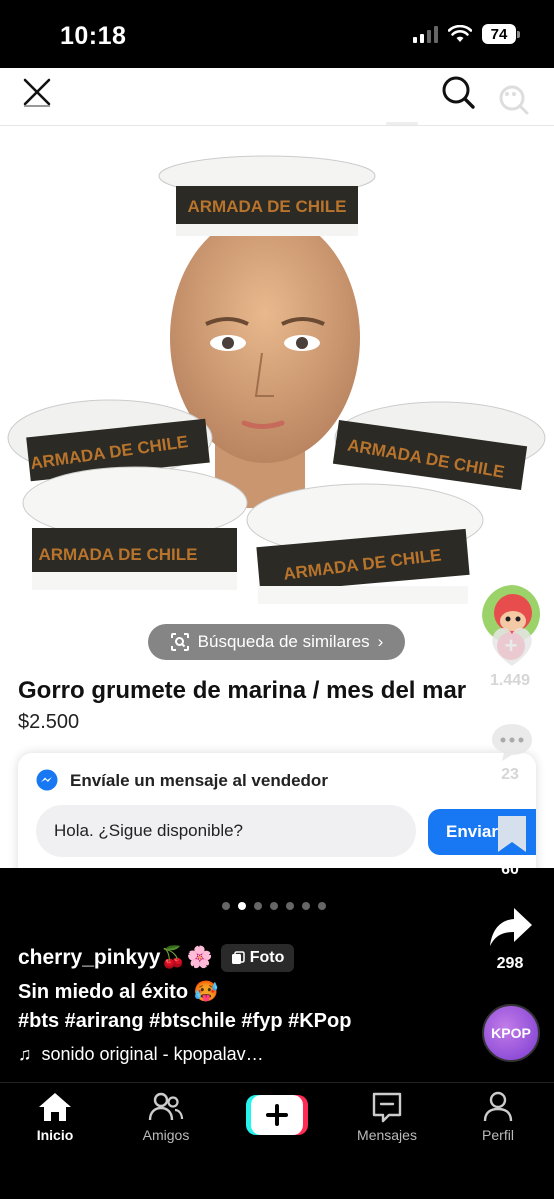 This screenshot has width=554, height=1199. I want to click on tab-label: Mensajes, so click(387, 1135).